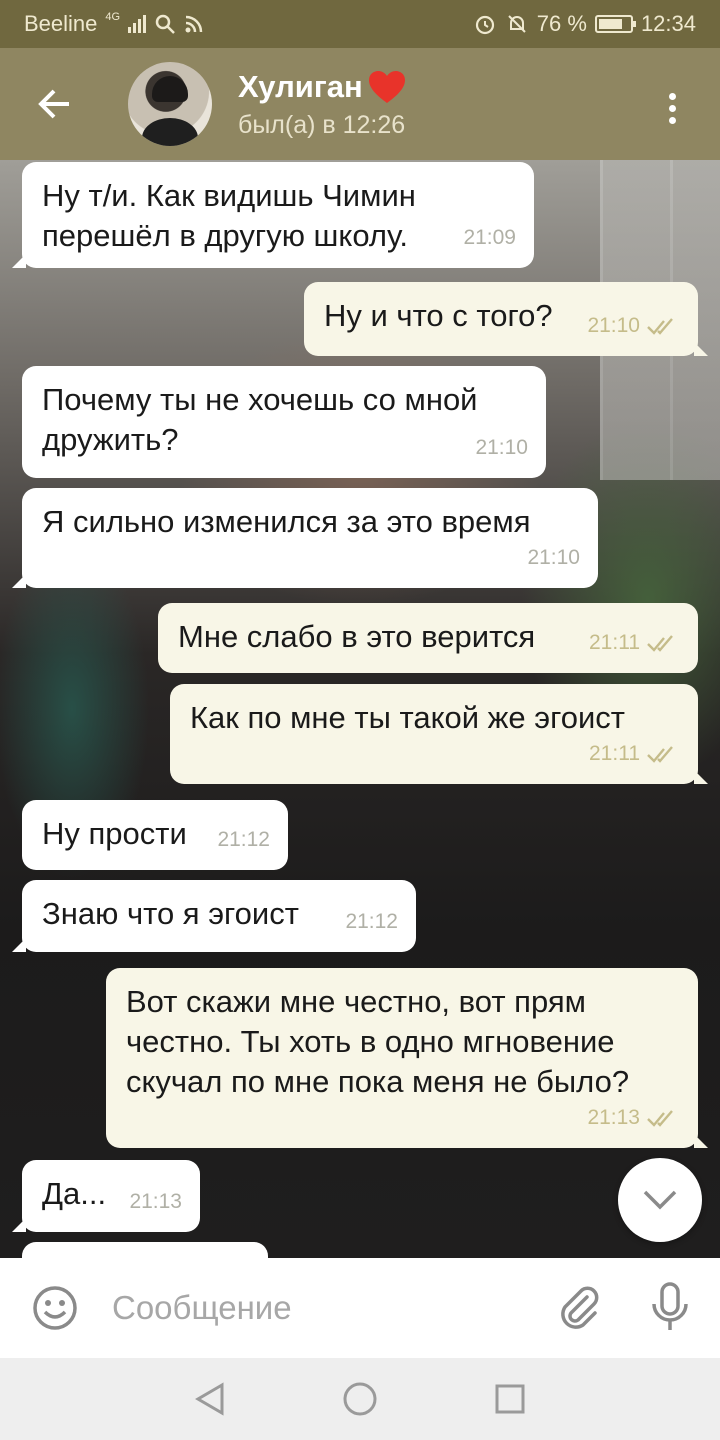  I want to click on mute-notifications-icon, so click(517, 24).